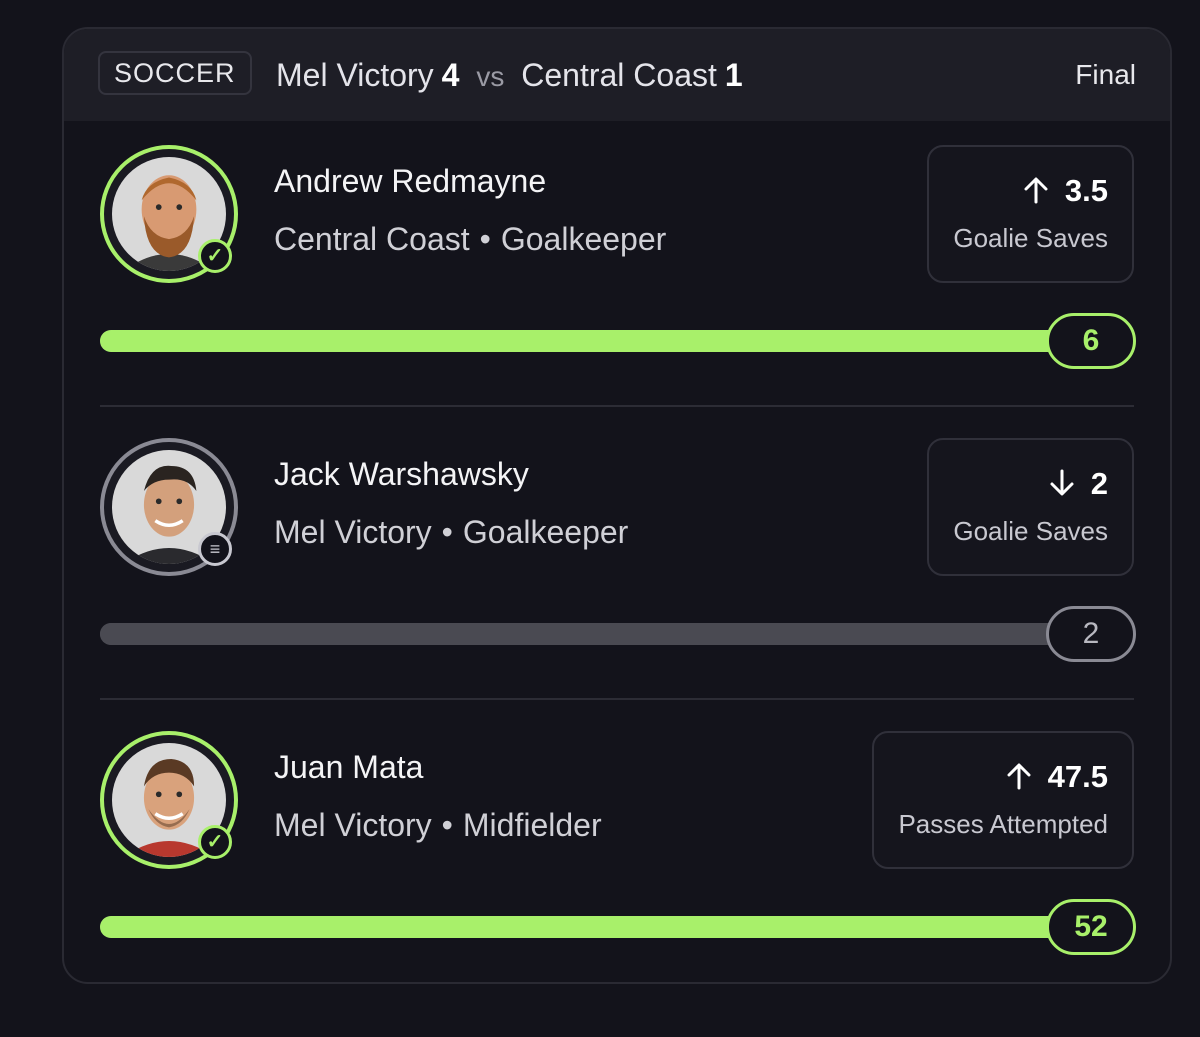 This screenshot has width=1200, height=1037. I want to click on pick-line: 2, so click(1030, 486).